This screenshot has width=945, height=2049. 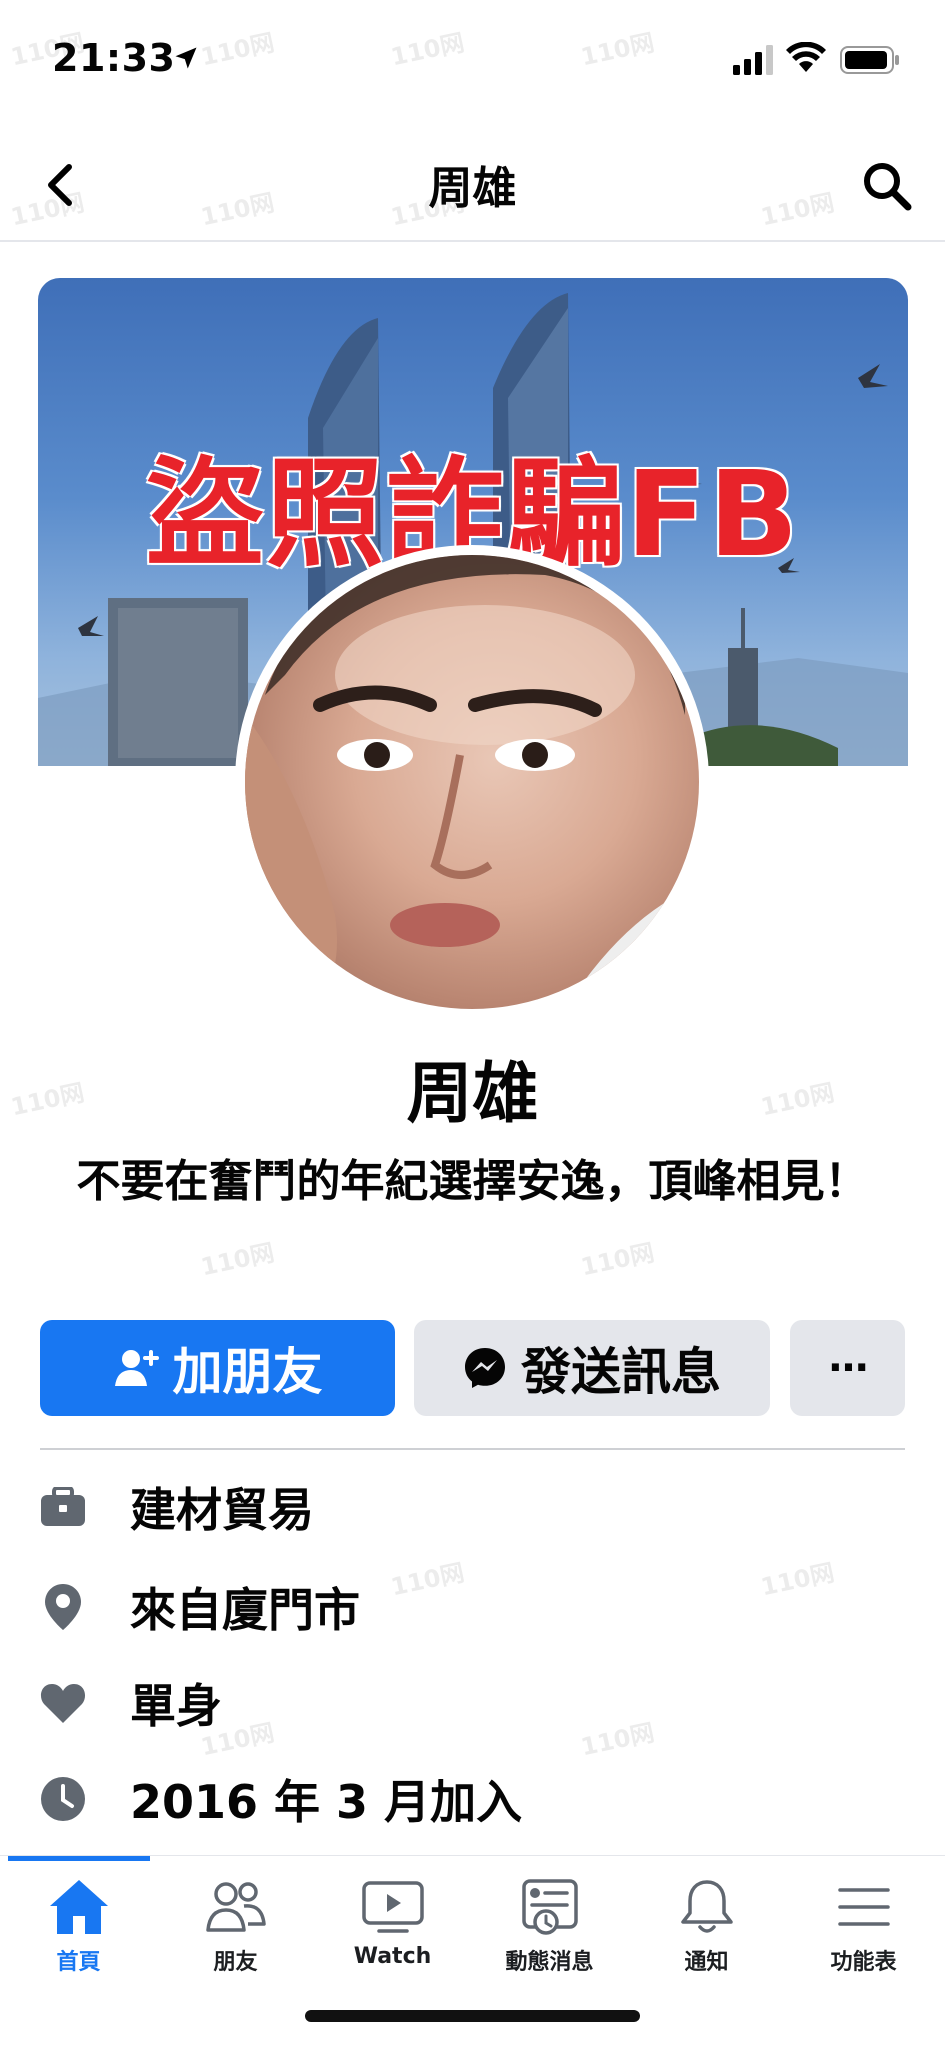 I want to click on active-tab-indicator, so click(x=79, y=1858).